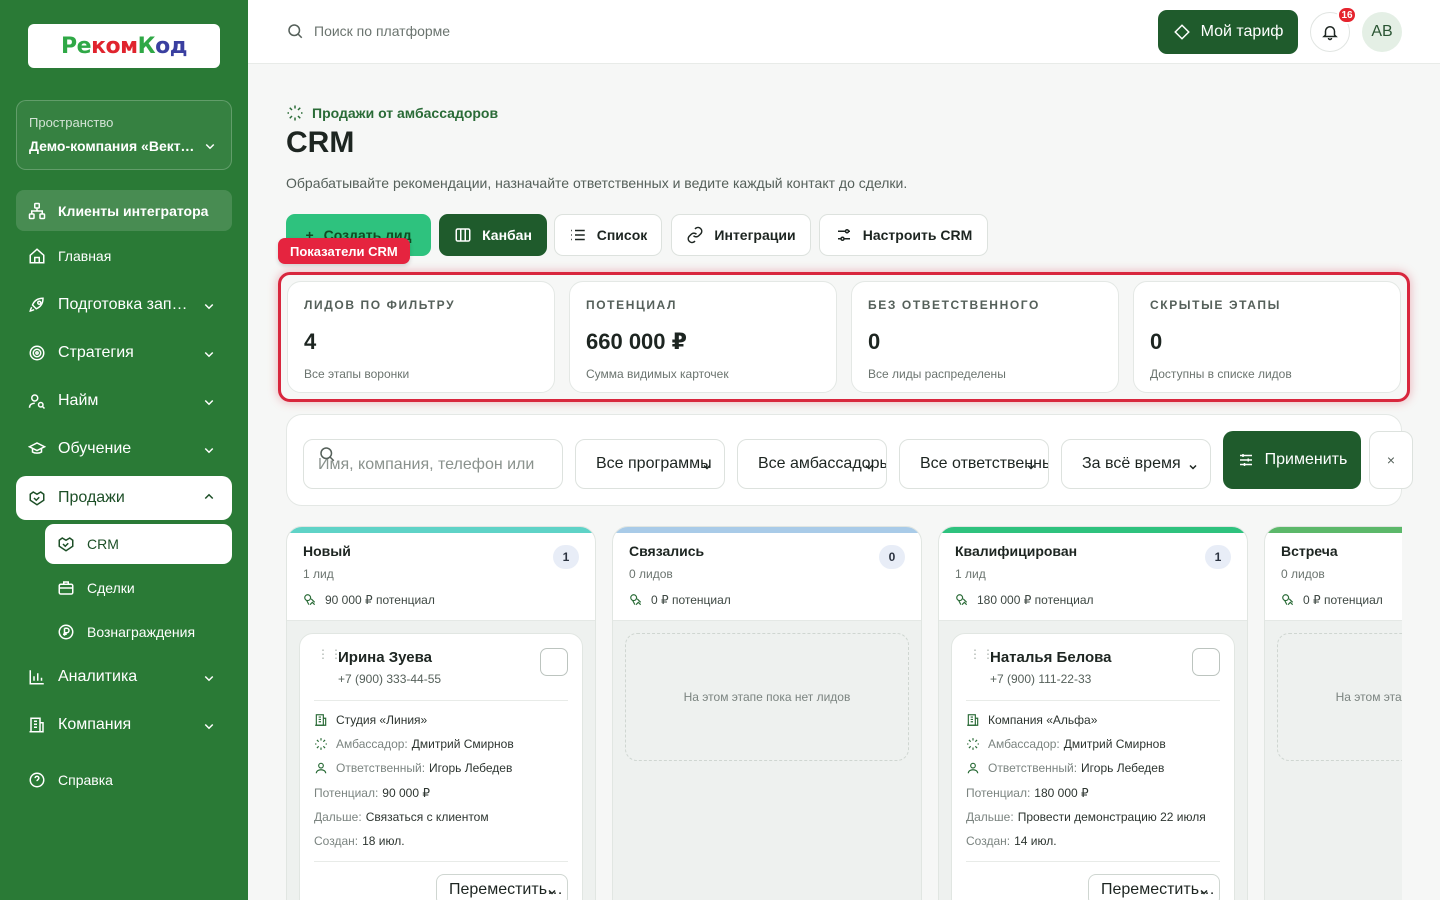  I want to click on lead-created: 14 июл., so click(1035, 841).